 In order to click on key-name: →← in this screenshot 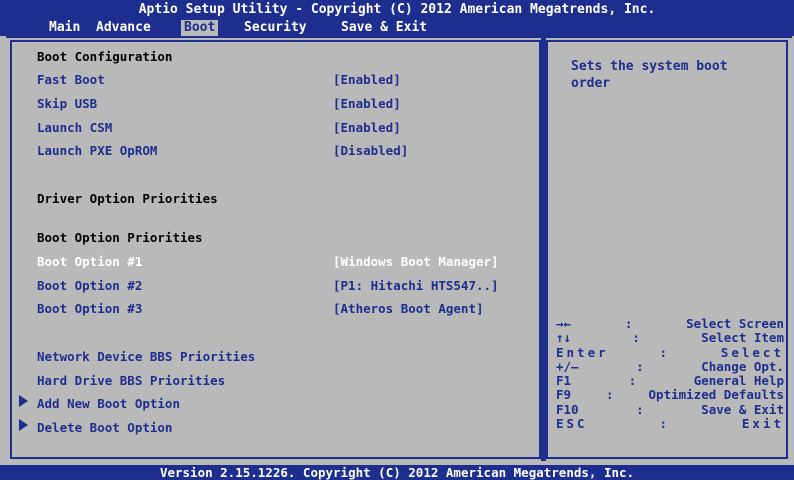, I will do `click(564, 323)`.